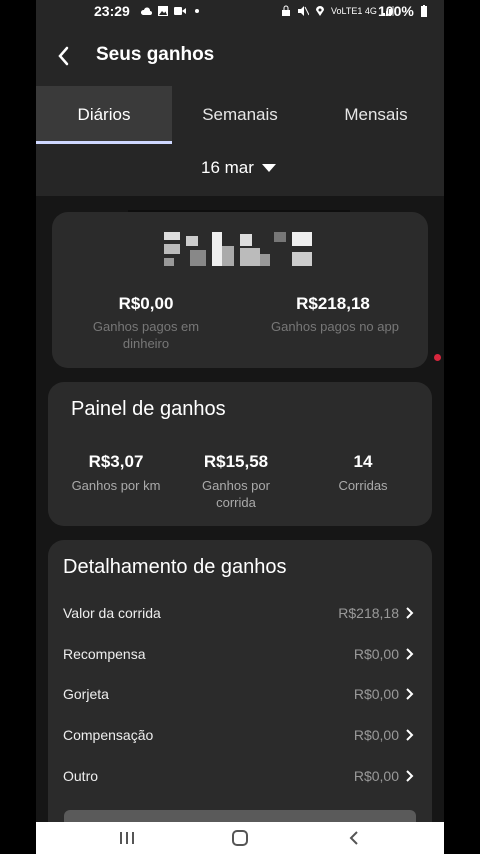 Image resolution: width=480 pixels, height=854 pixels. What do you see at coordinates (368, 613) in the screenshot?
I see `row-value: R$218,18` at bounding box center [368, 613].